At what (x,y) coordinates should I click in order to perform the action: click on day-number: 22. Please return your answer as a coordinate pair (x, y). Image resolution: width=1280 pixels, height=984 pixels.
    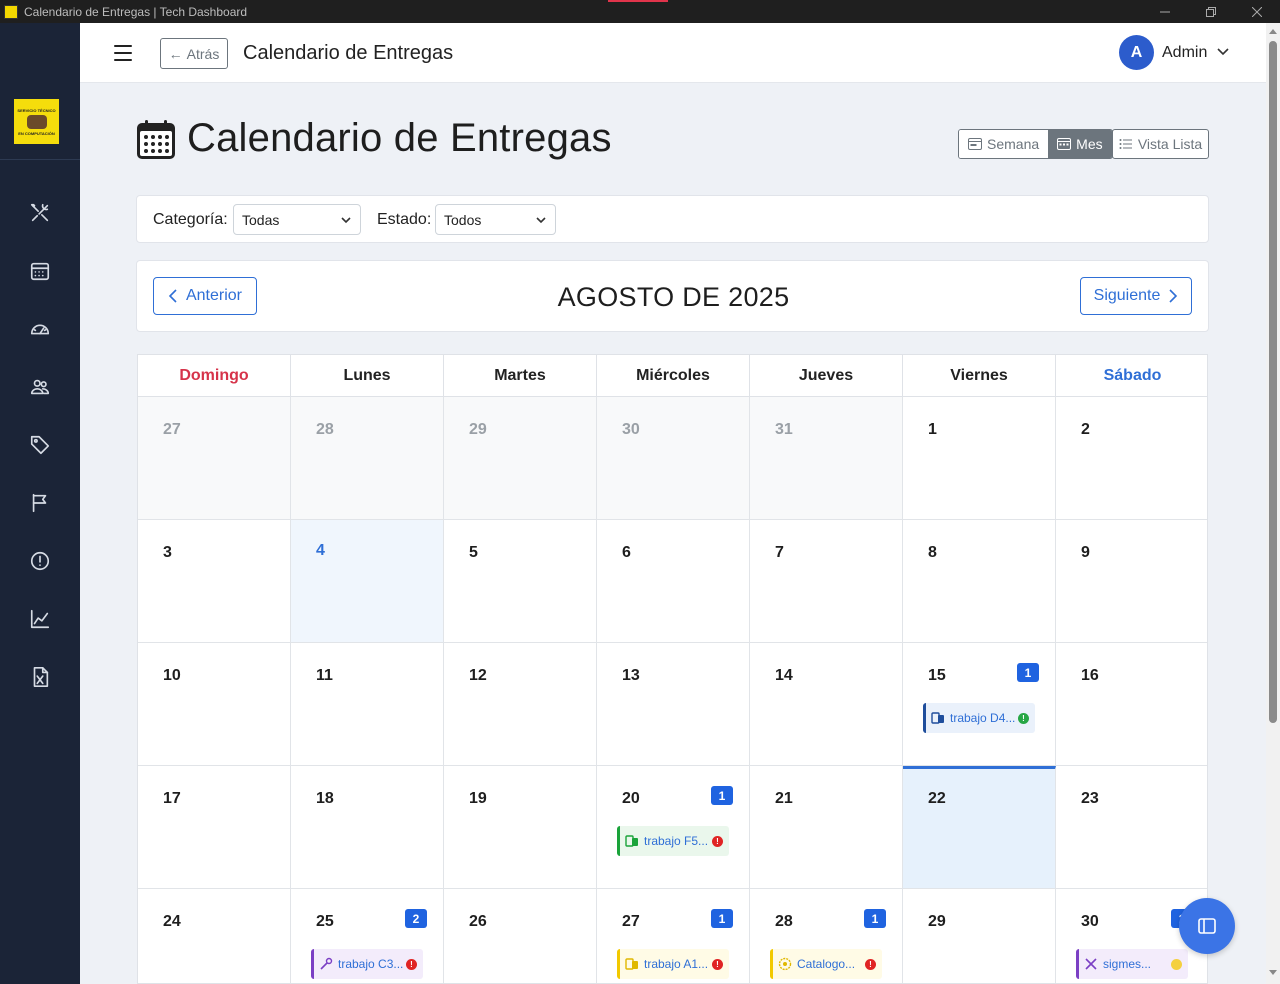
    Looking at the image, I should click on (937, 798).